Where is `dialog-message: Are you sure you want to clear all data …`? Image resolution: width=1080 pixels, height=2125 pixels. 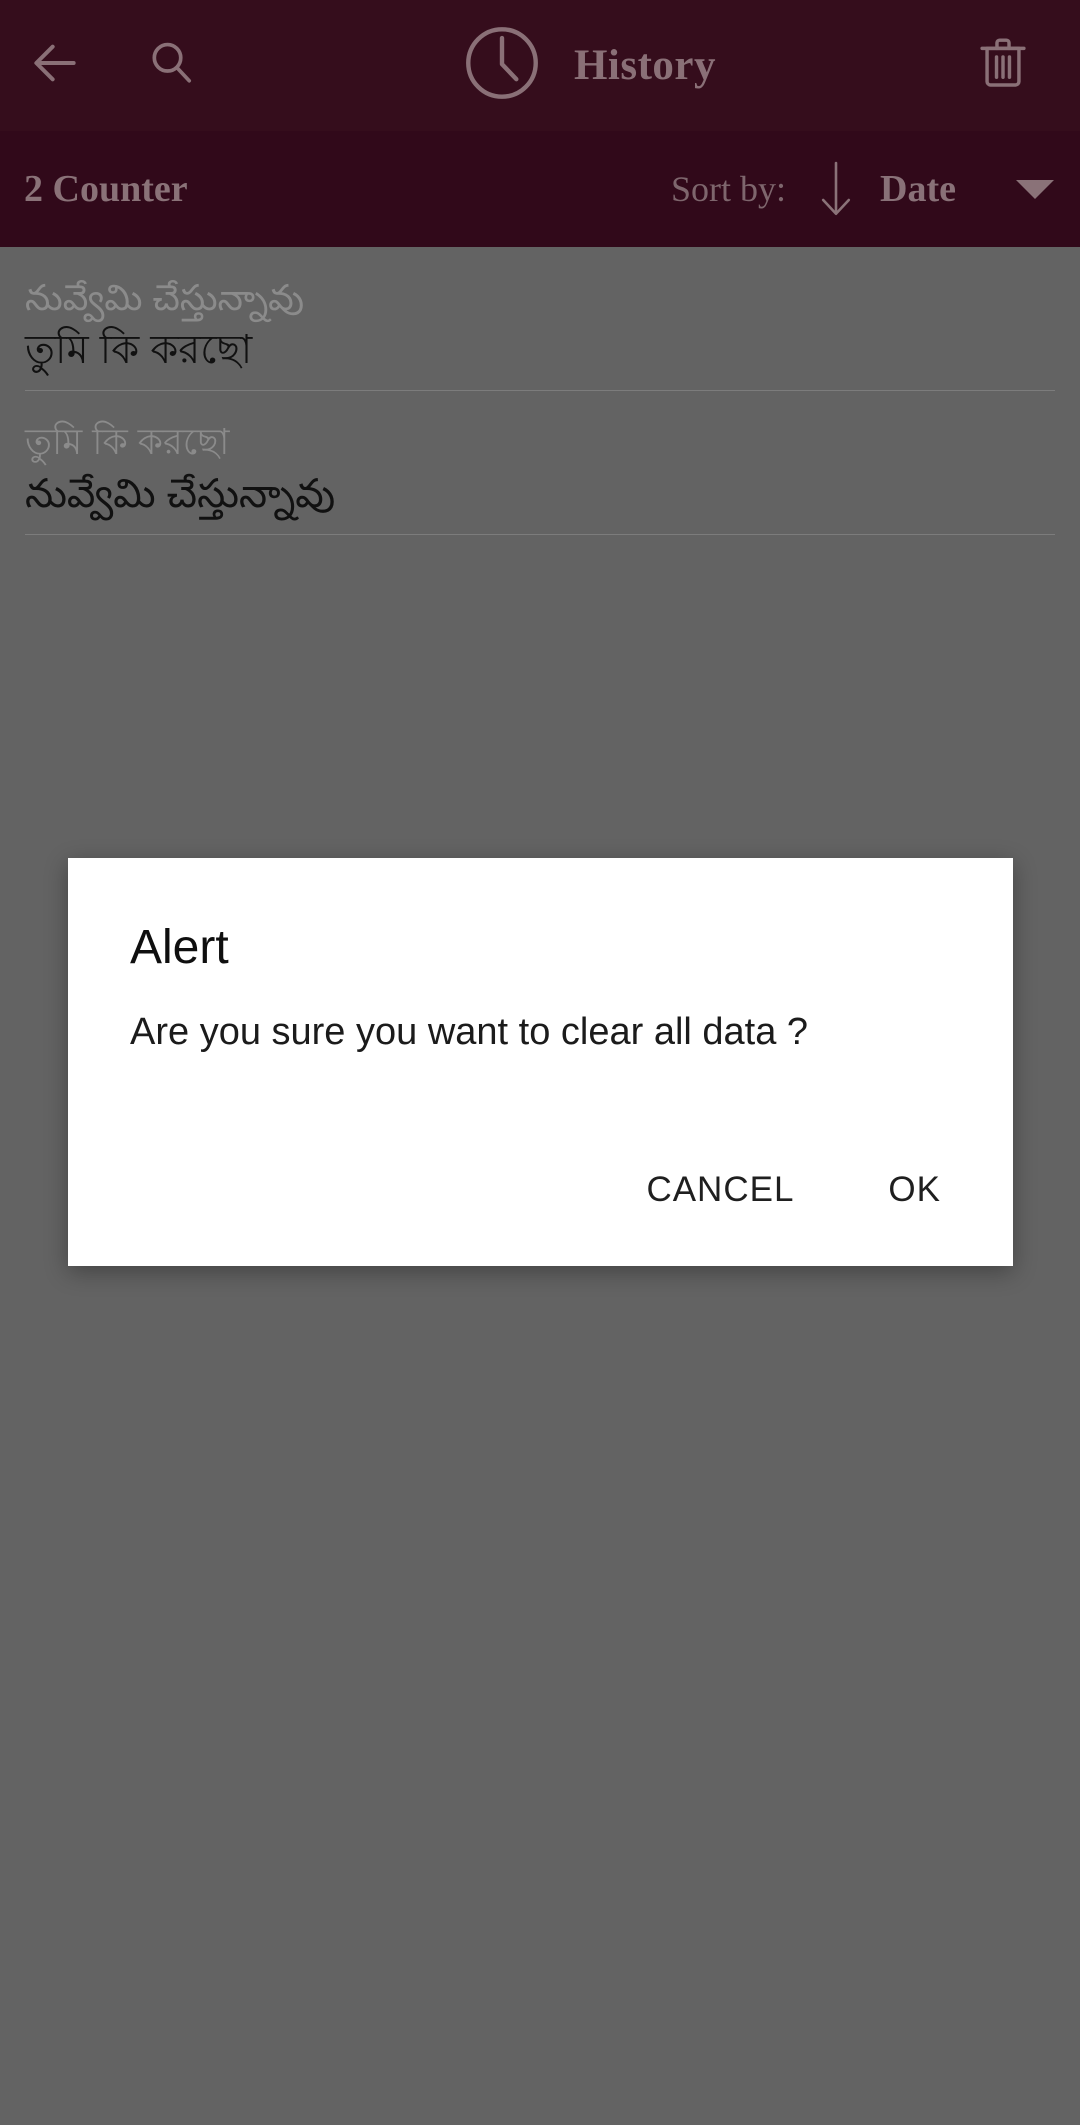 dialog-message: Are you sure you want to clear all data … is located at coordinates (469, 1032).